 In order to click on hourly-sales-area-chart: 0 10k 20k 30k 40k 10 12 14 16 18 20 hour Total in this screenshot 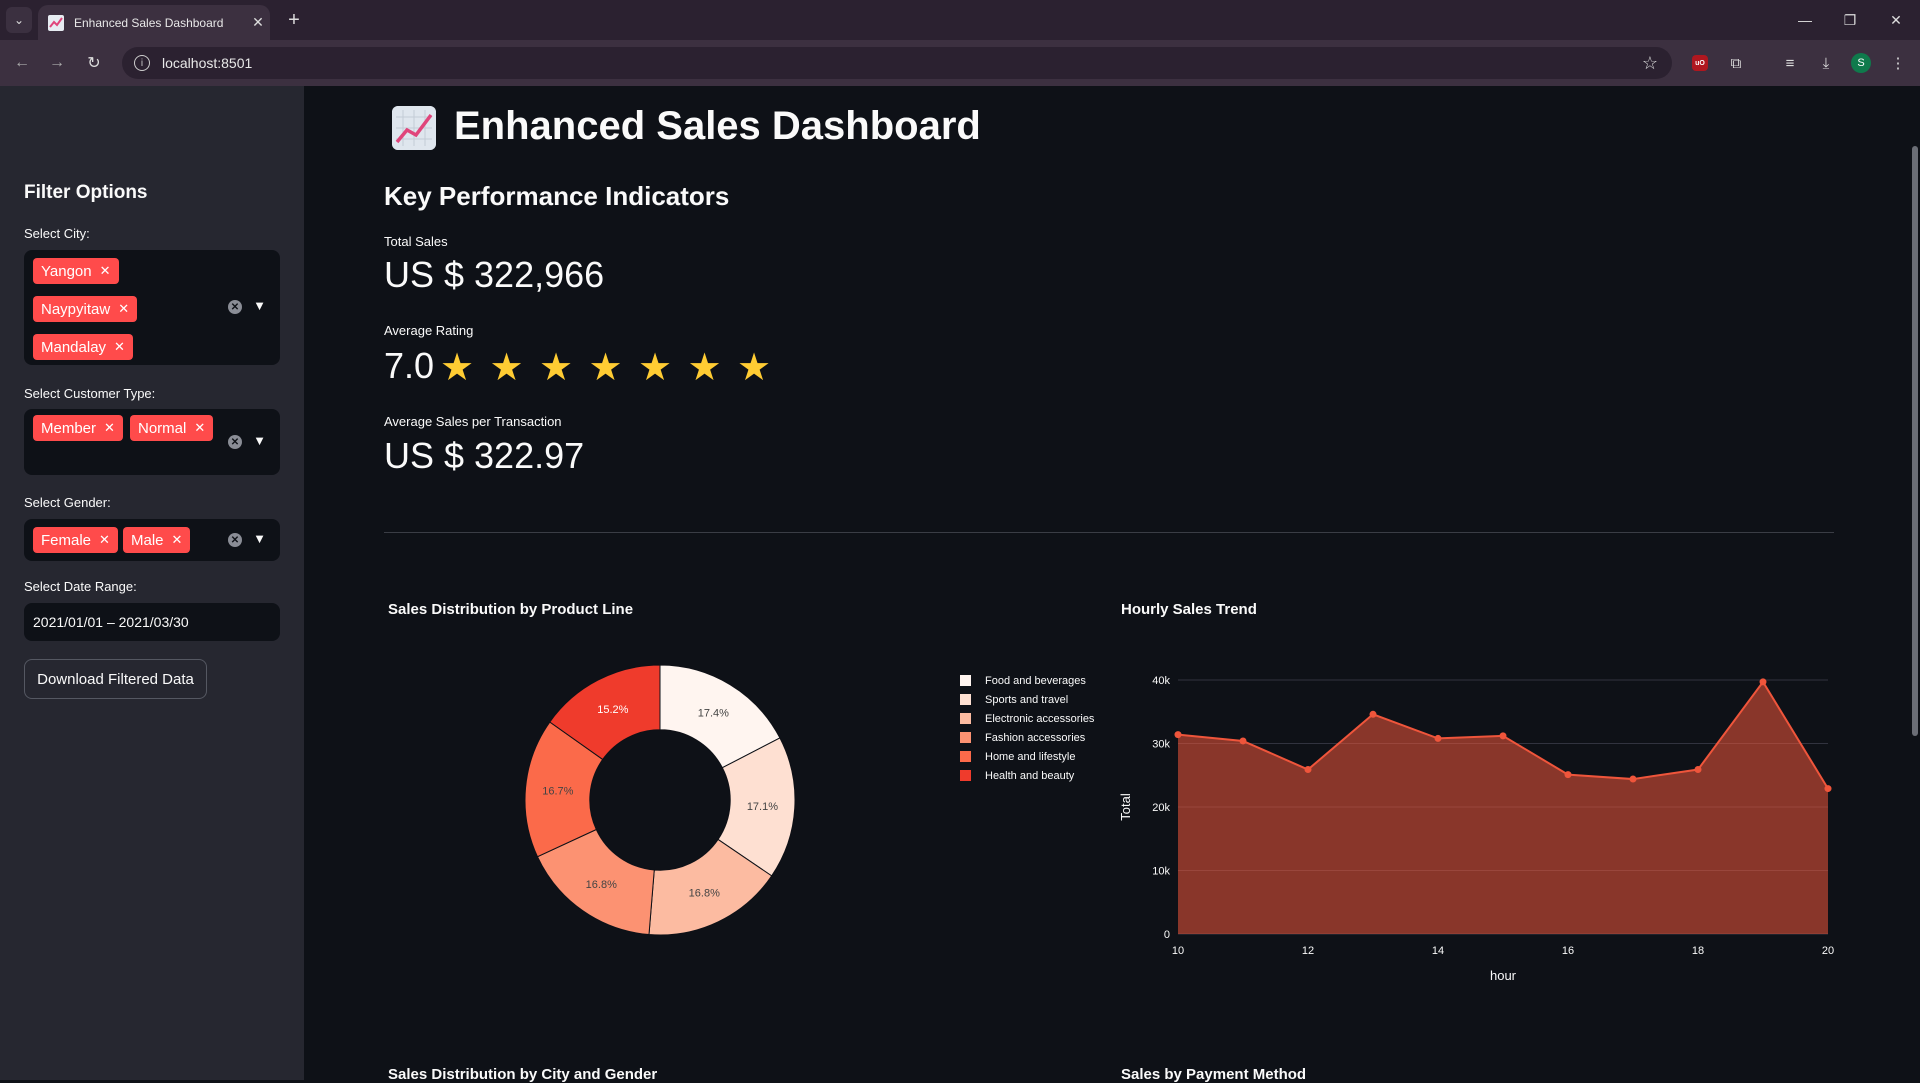, I will do `click(1480, 820)`.